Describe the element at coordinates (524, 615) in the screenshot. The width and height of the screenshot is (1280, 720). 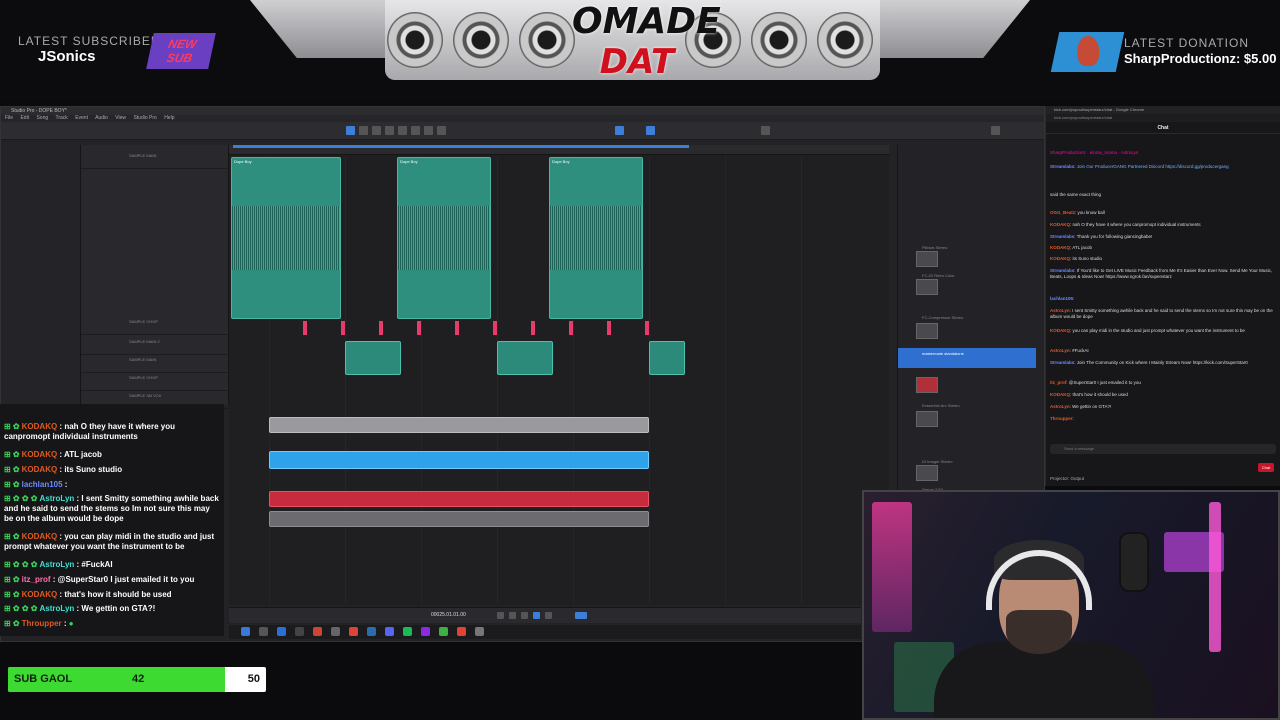
I see `stop-icon` at that location.